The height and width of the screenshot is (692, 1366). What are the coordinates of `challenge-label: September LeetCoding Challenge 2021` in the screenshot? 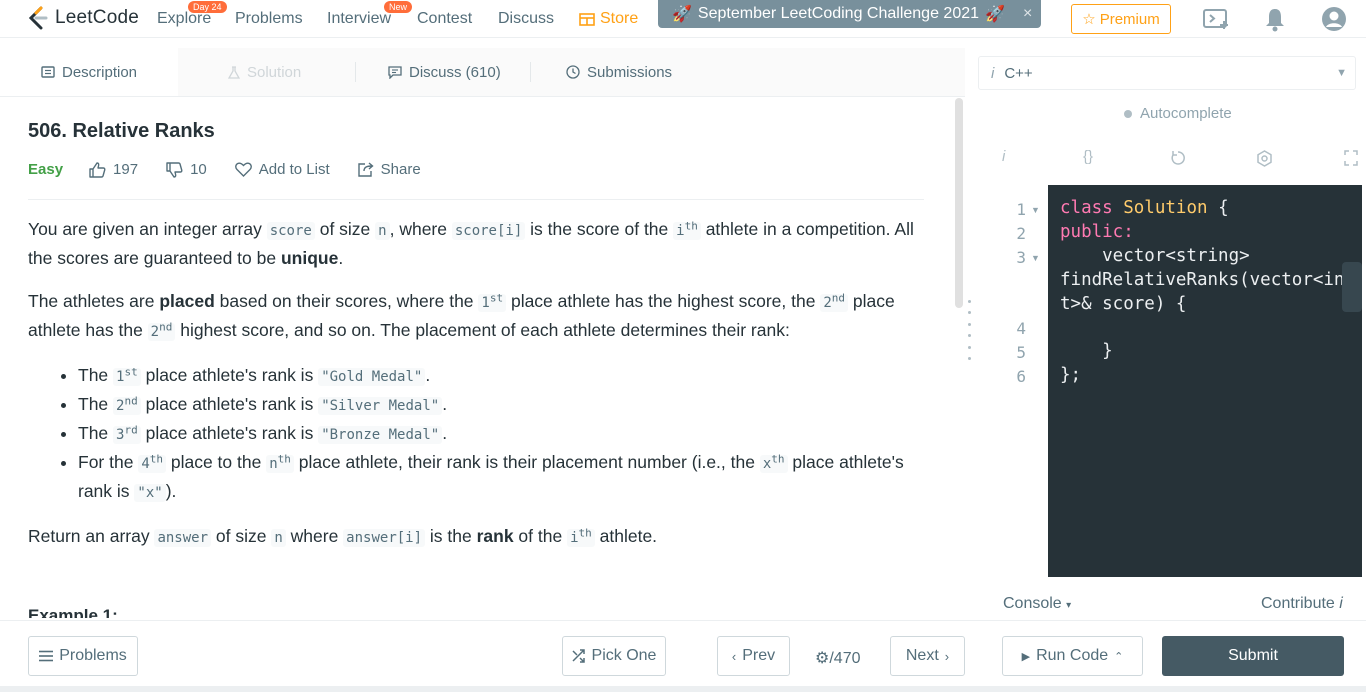 It's located at (838, 13).